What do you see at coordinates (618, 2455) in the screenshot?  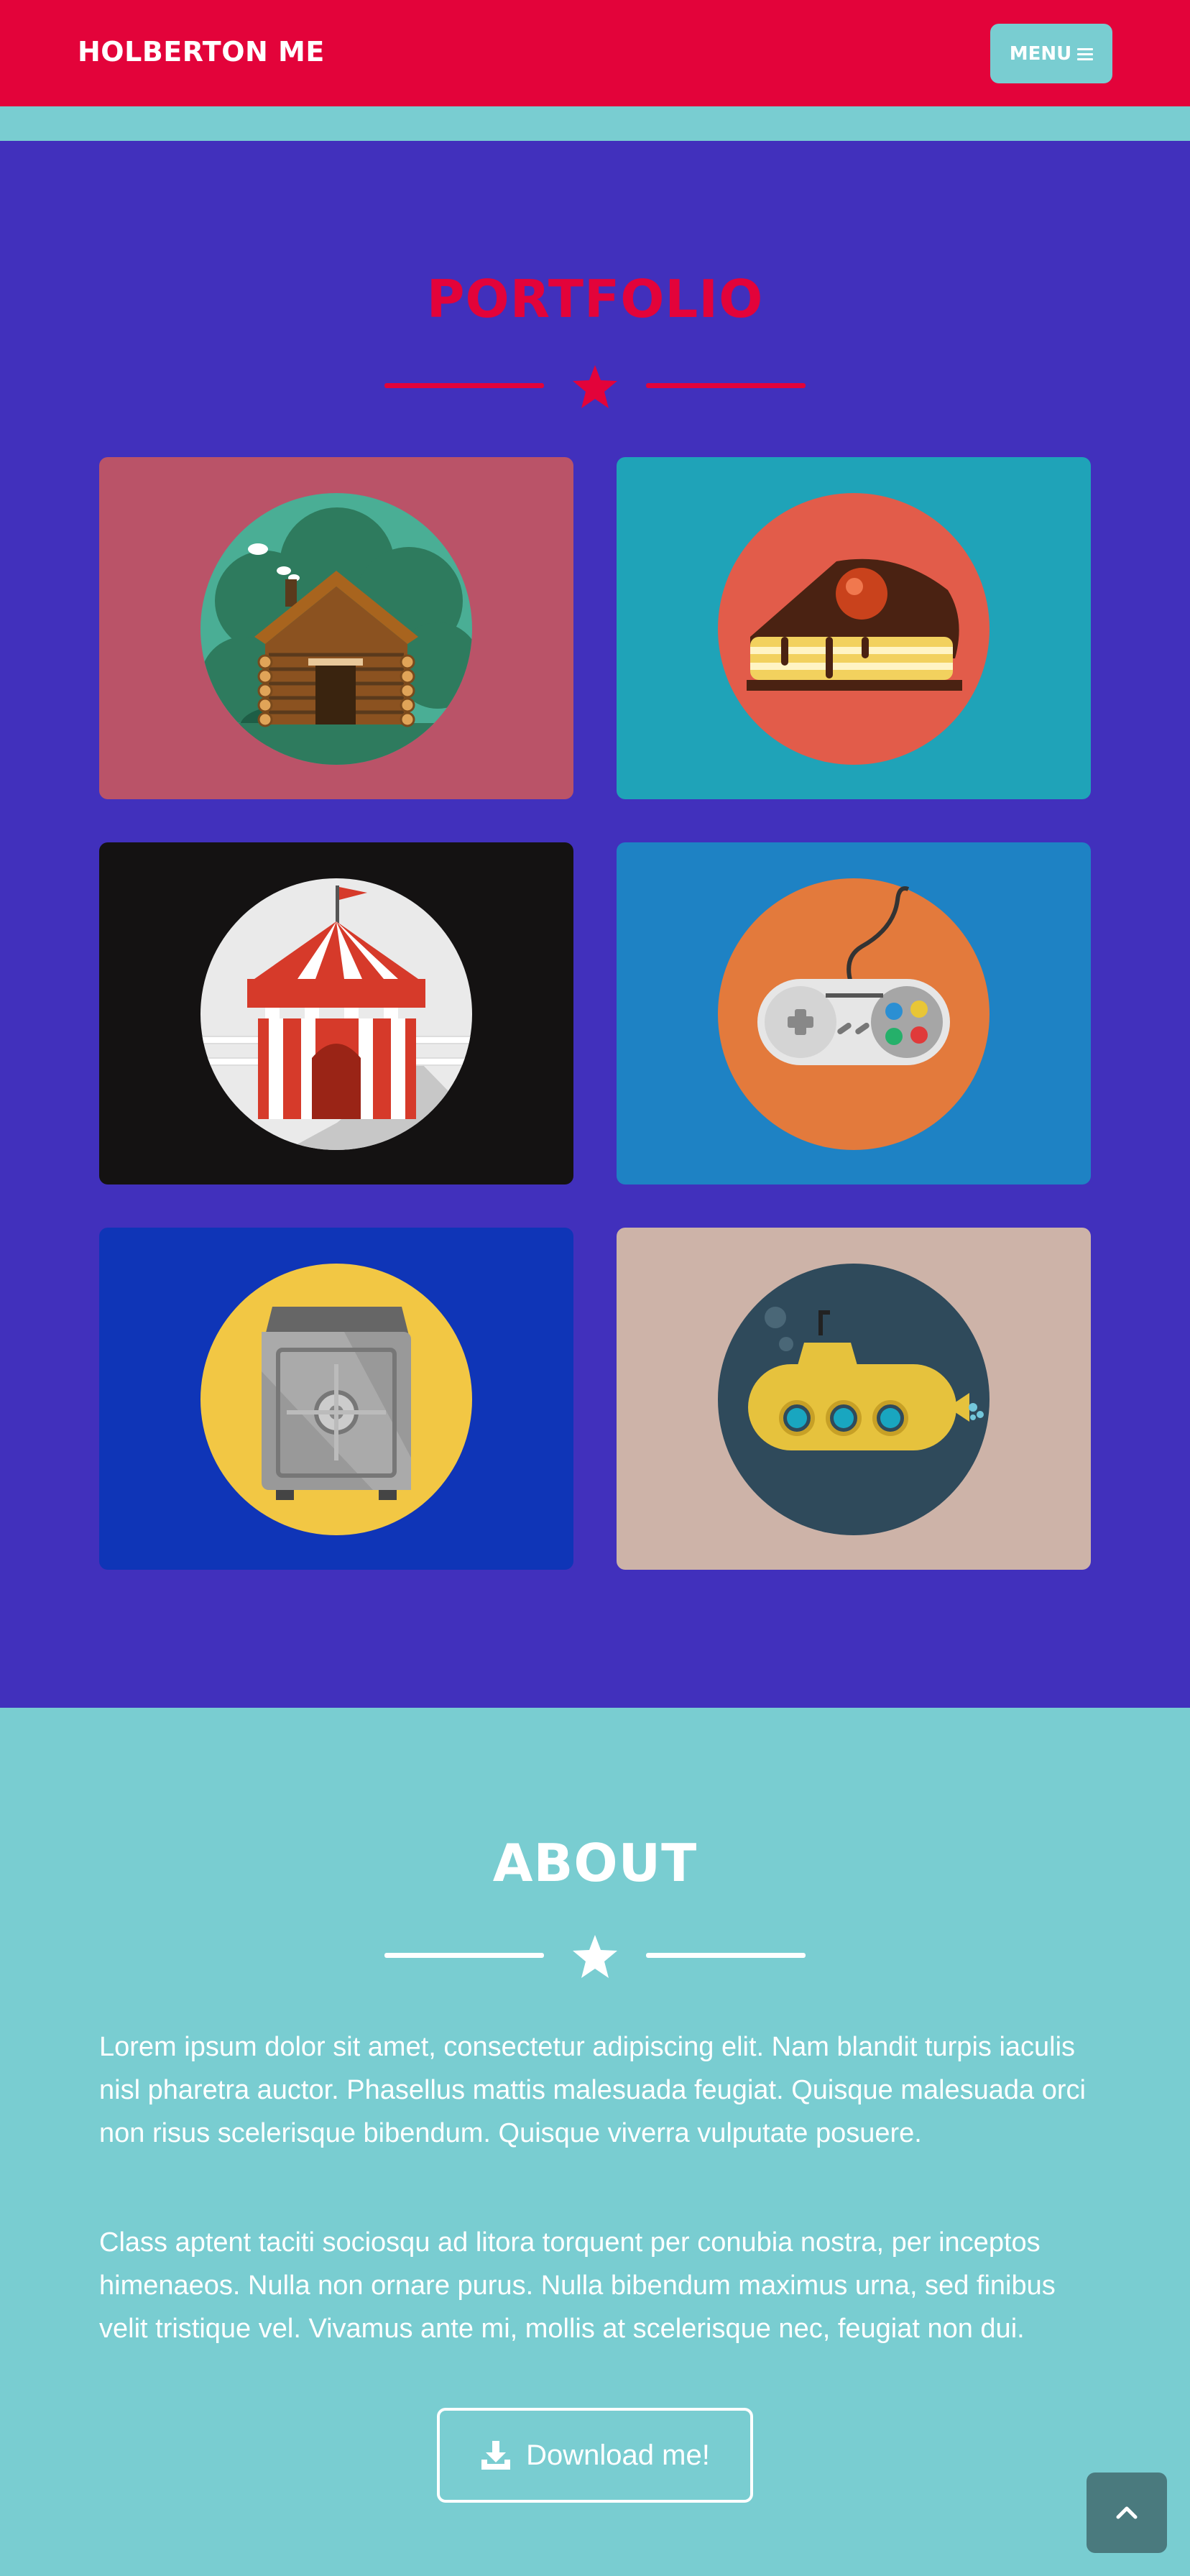 I see `download-label: Download me!` at bounding box center [618, 2455].